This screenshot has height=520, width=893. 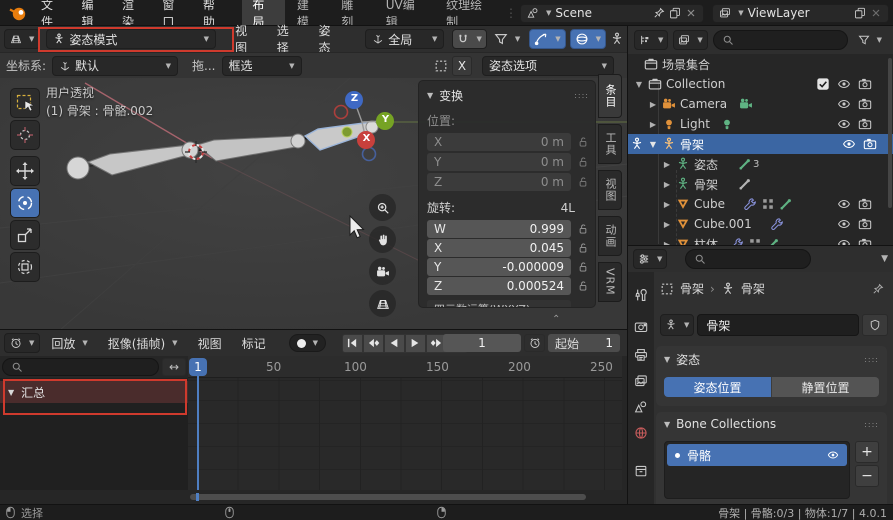 I want to click on properties-search-input, so click(x=748, y=259).